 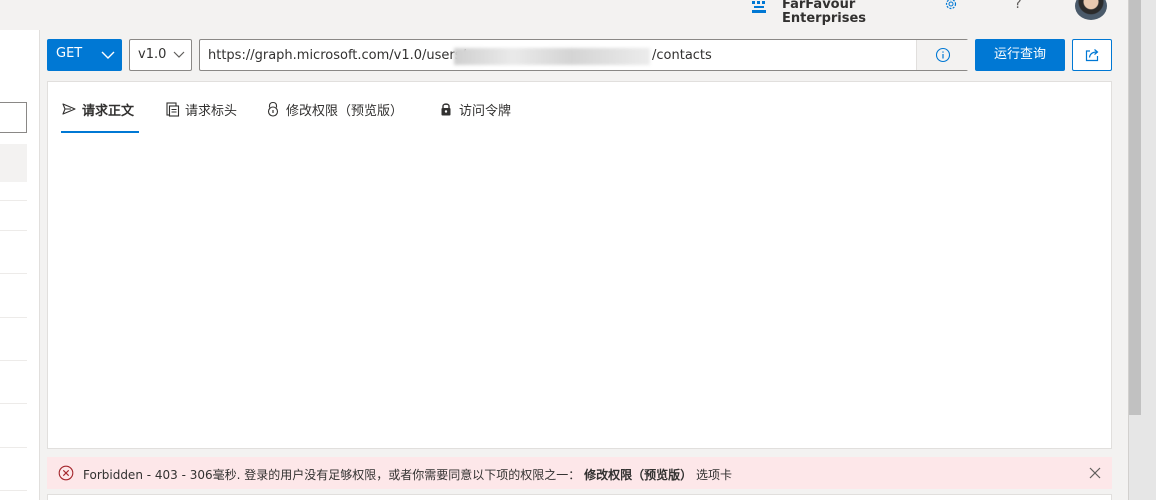 What do you see at coordinates (1018, 6) in the screenshot?
I see `help-icon: ?` at bounding box center [1018, 6].